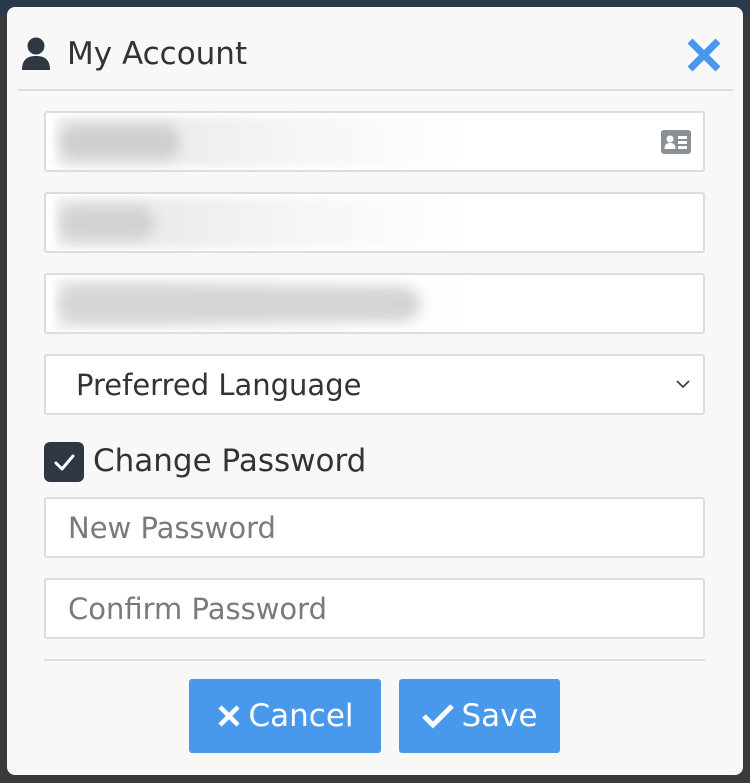 This screenshot has height=783, width=750. What do you see at coordinates (157, 54) in the screenshot?
I see `dialog-title: My Account` at bounding box center [157, 54].